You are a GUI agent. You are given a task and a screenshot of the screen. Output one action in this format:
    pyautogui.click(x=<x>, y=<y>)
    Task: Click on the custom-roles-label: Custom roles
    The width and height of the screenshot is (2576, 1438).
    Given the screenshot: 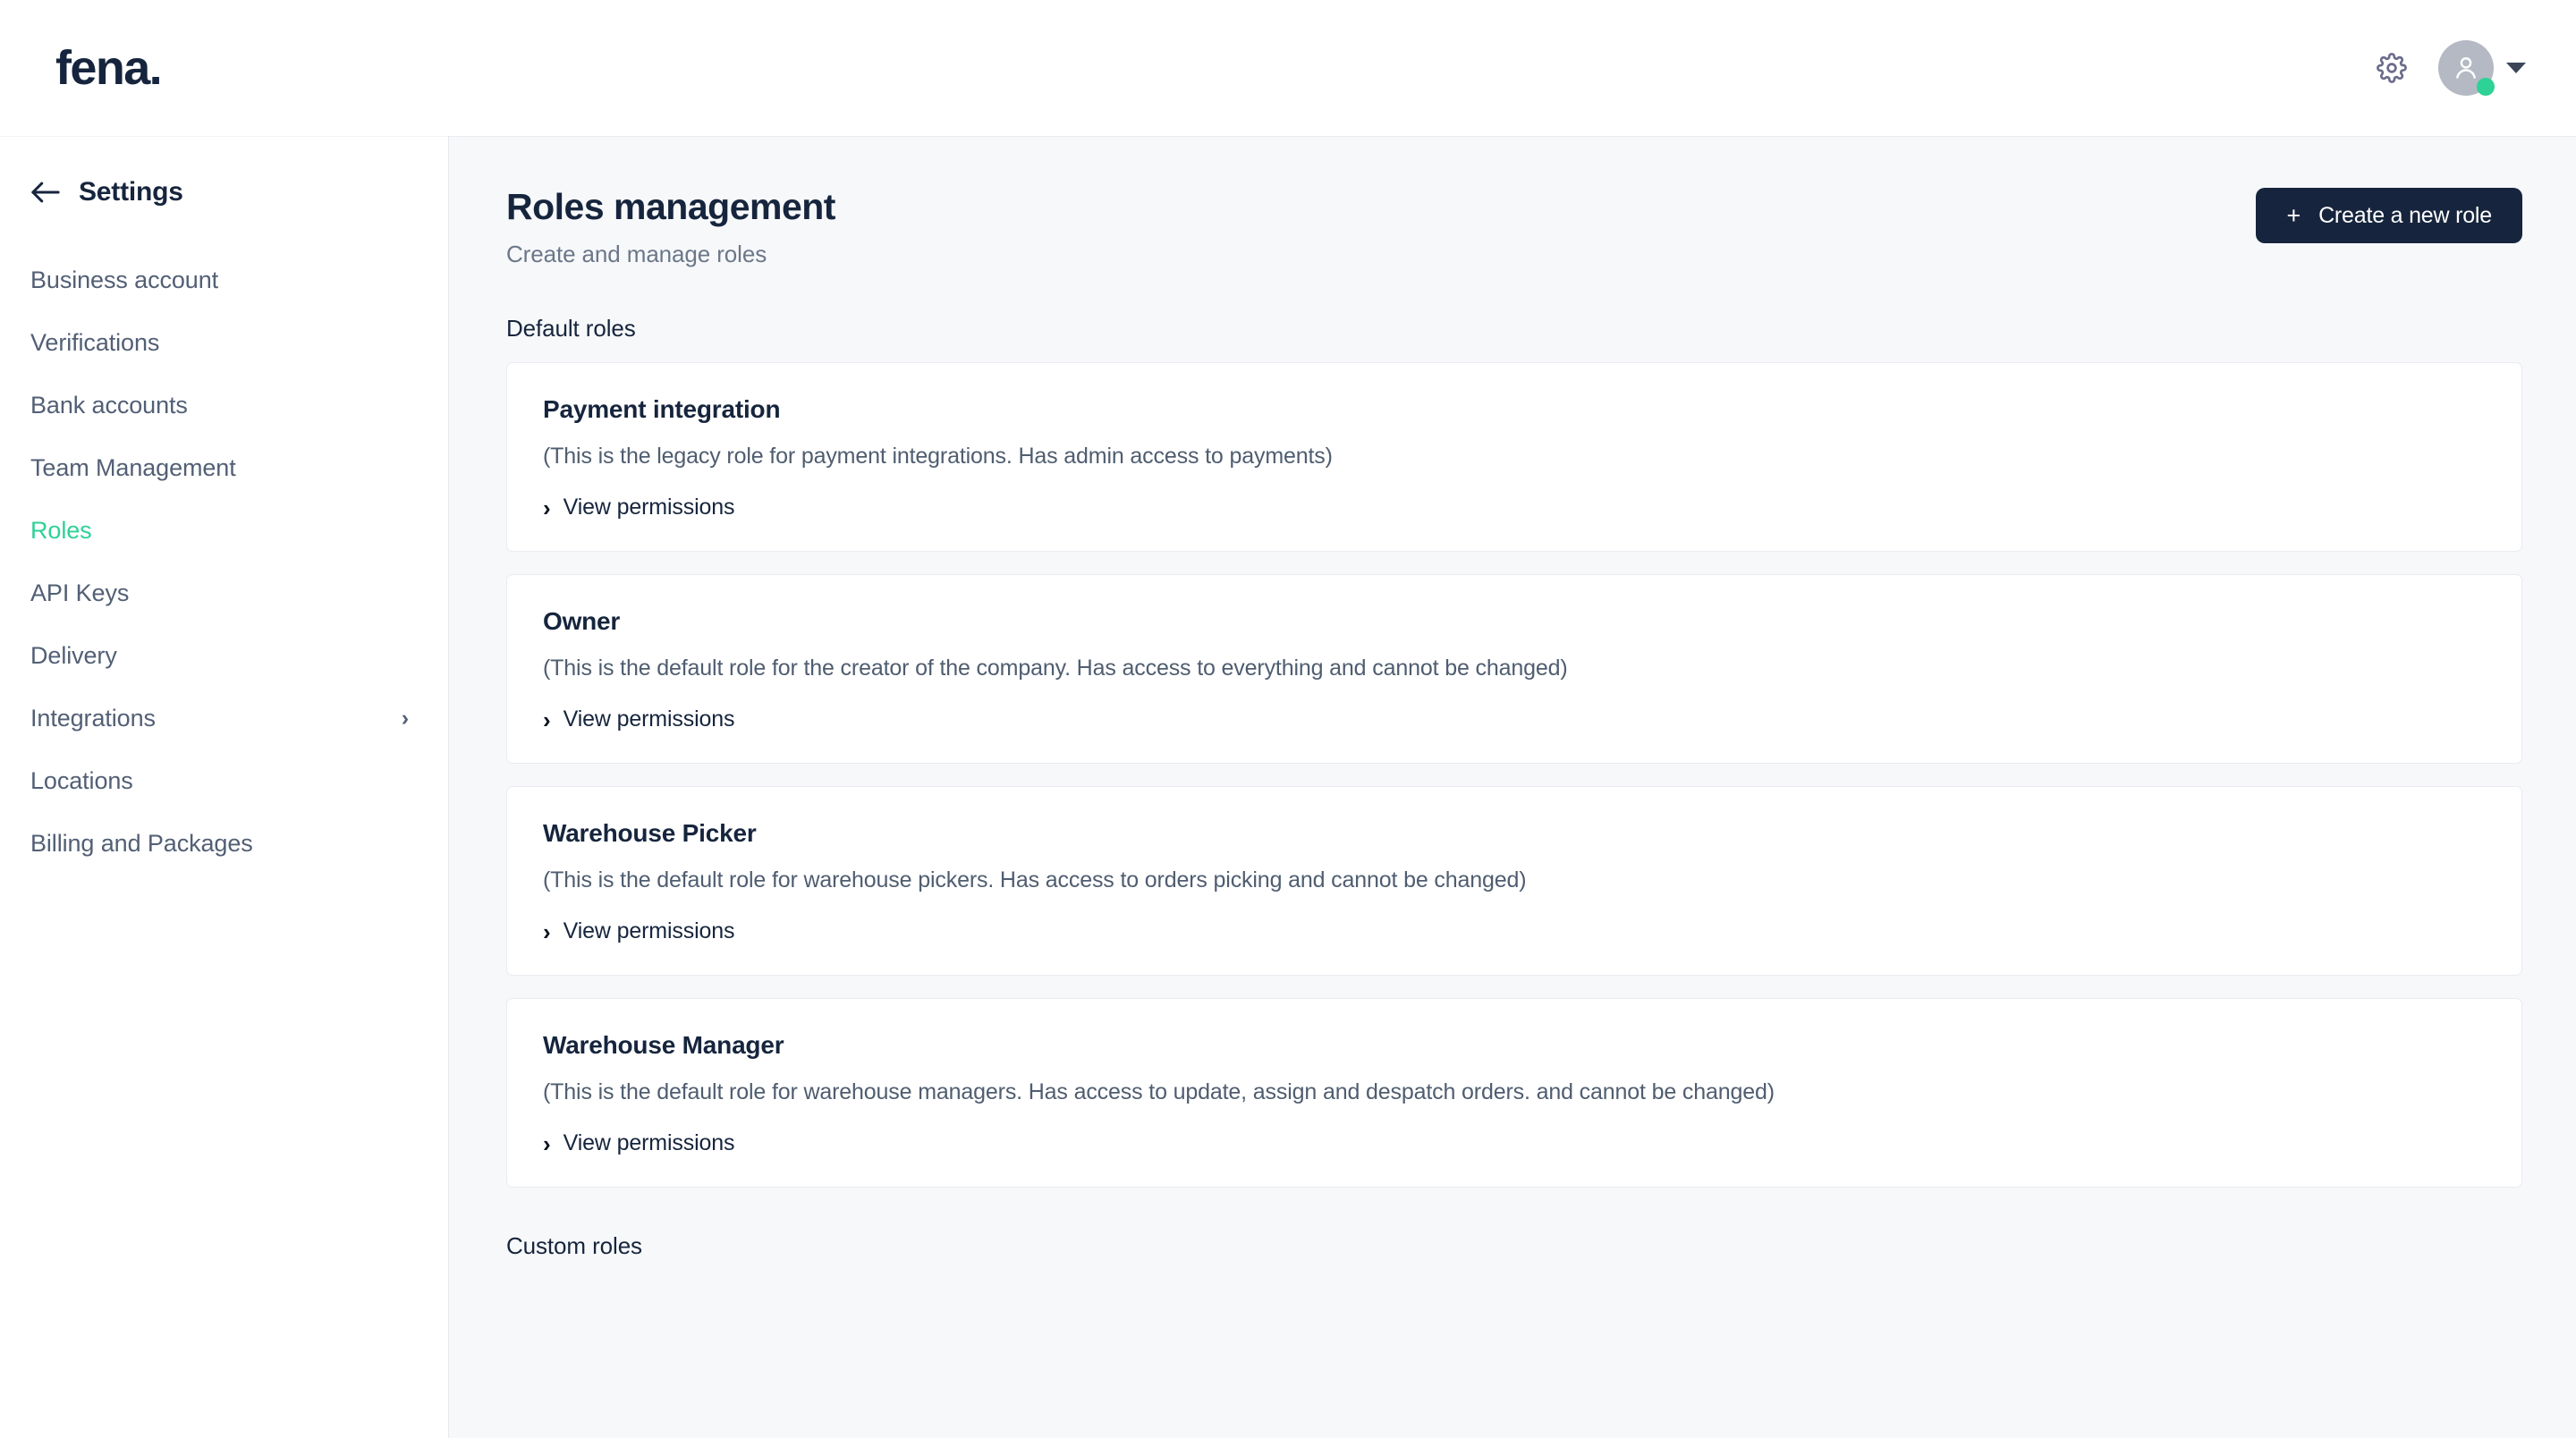 What is the action you would take?
    pyautogui.click(x=574, y=1246)
    